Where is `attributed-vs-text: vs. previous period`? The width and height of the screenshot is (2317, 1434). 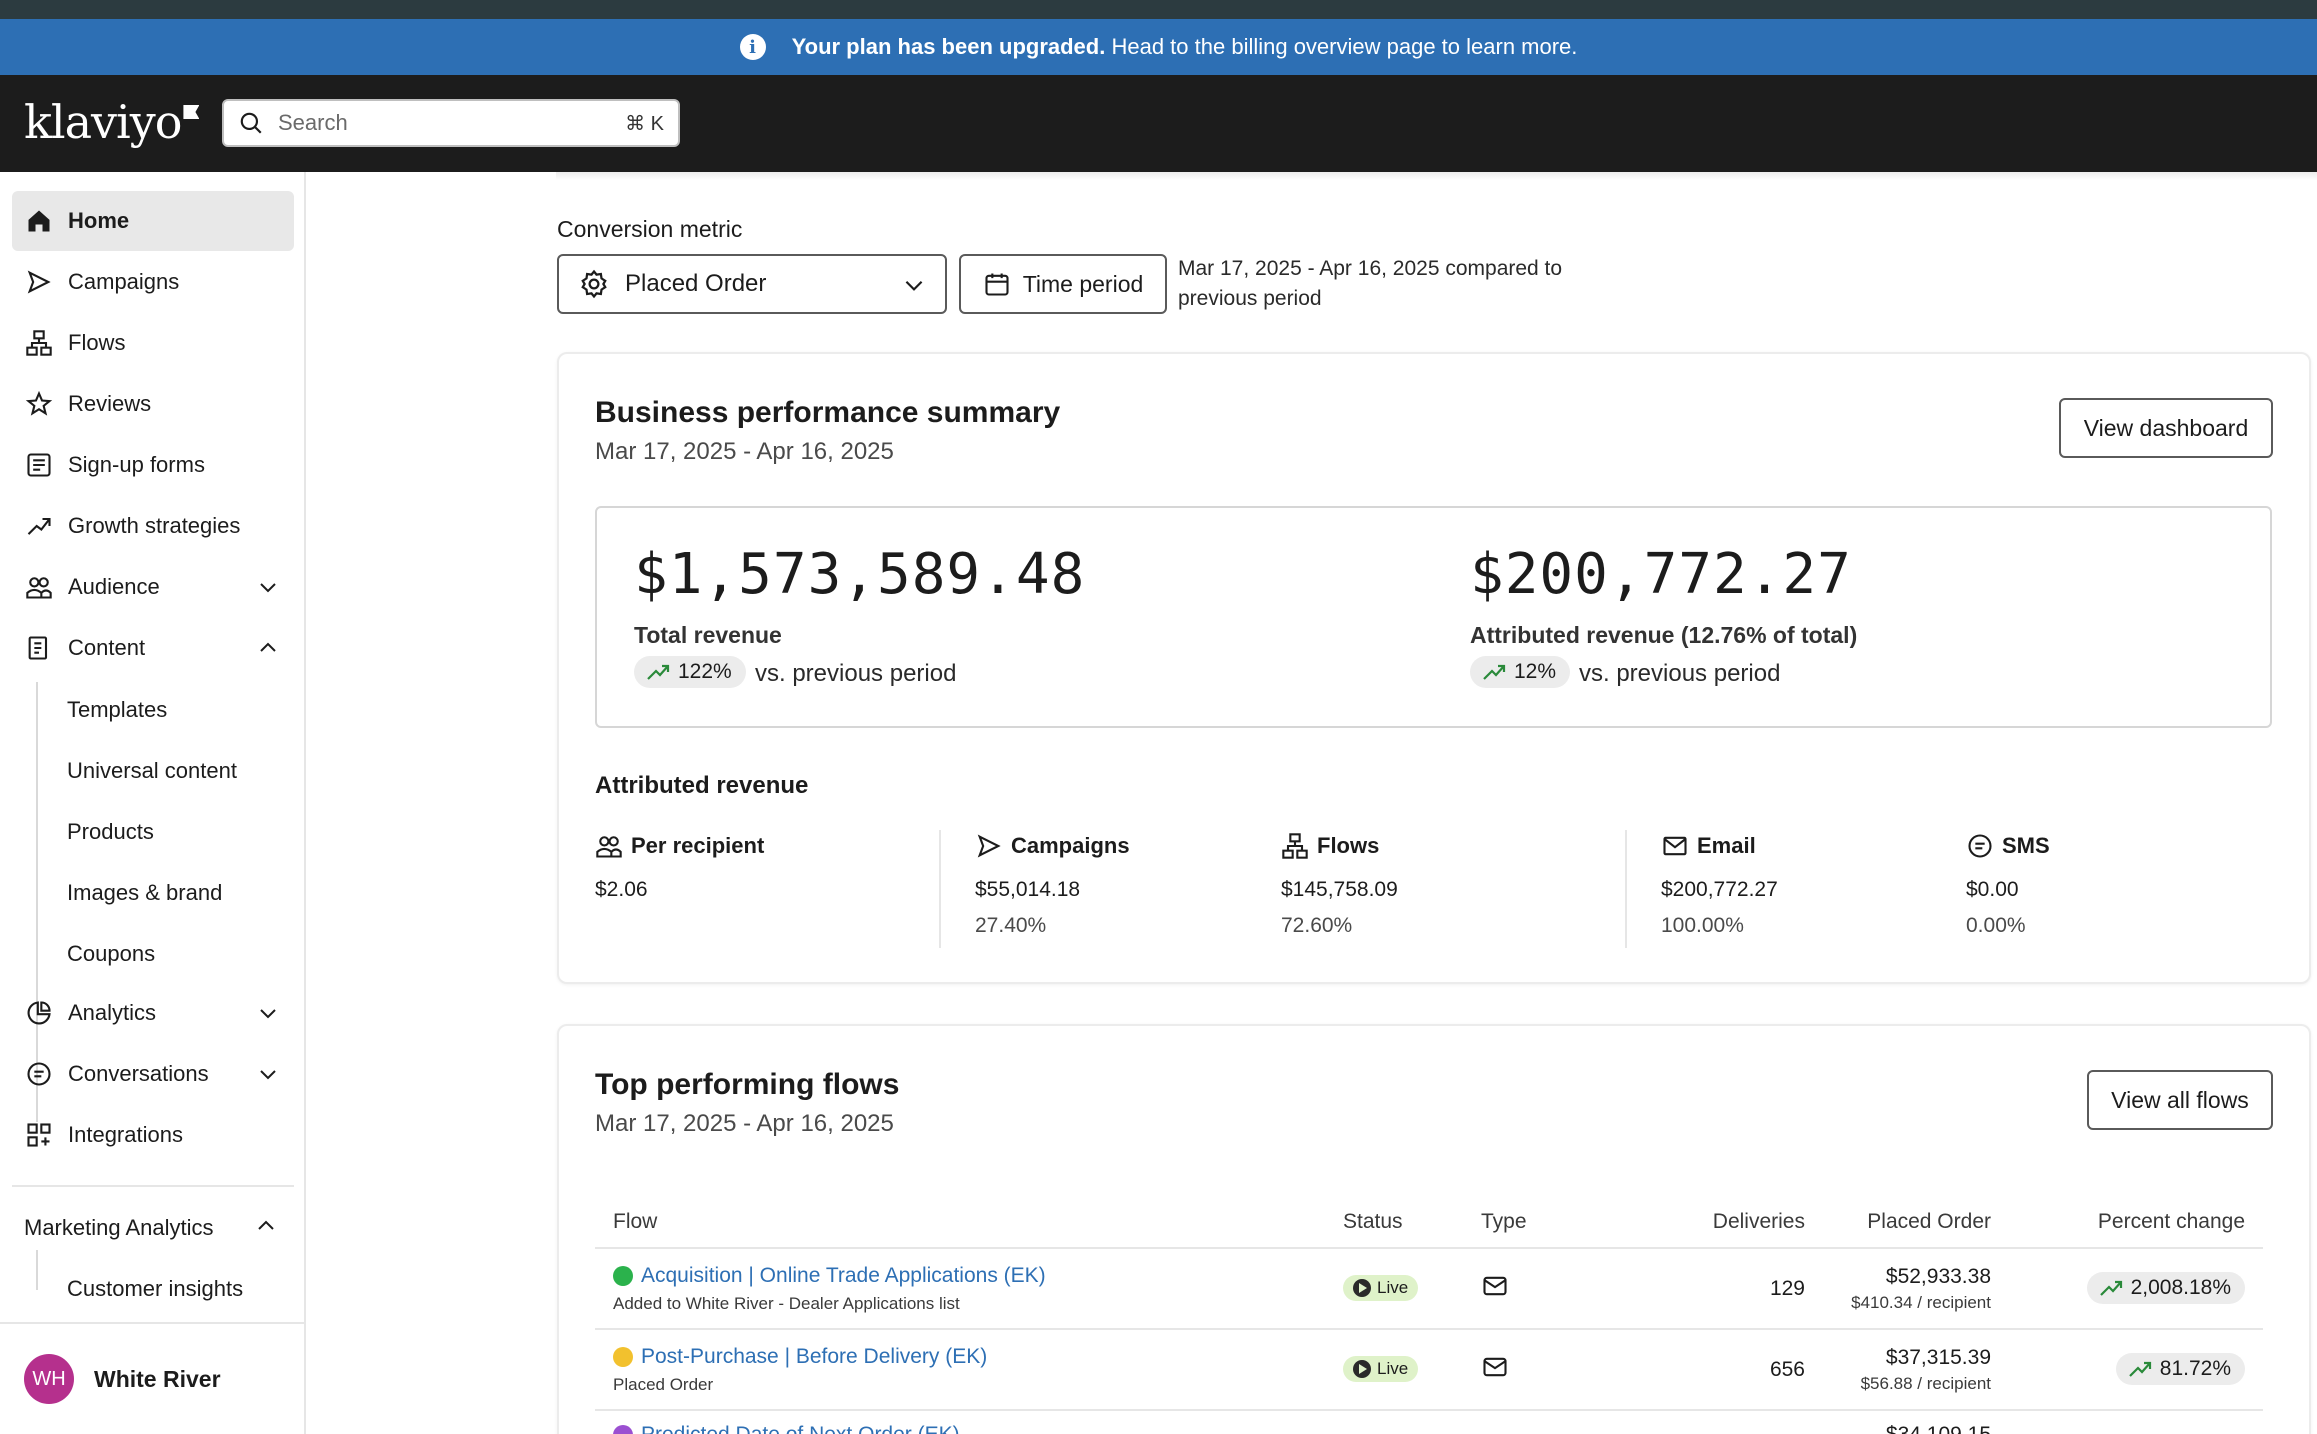 attributed-vs-text: vs. previous period is located at coordinates (1680, 673).